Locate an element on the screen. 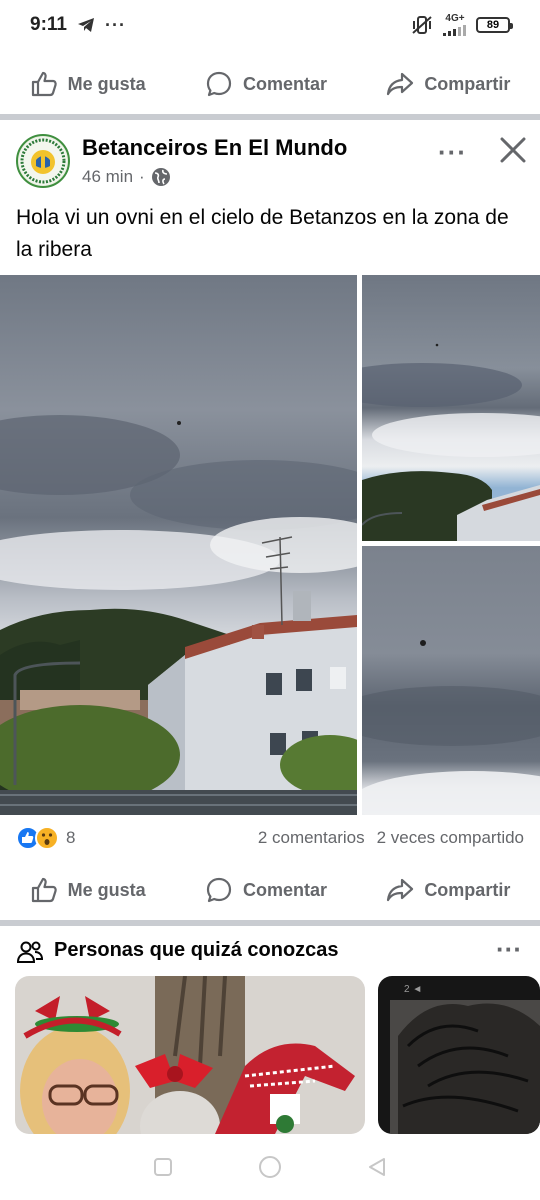  telegram-icon is located at coordinates (85, 25).